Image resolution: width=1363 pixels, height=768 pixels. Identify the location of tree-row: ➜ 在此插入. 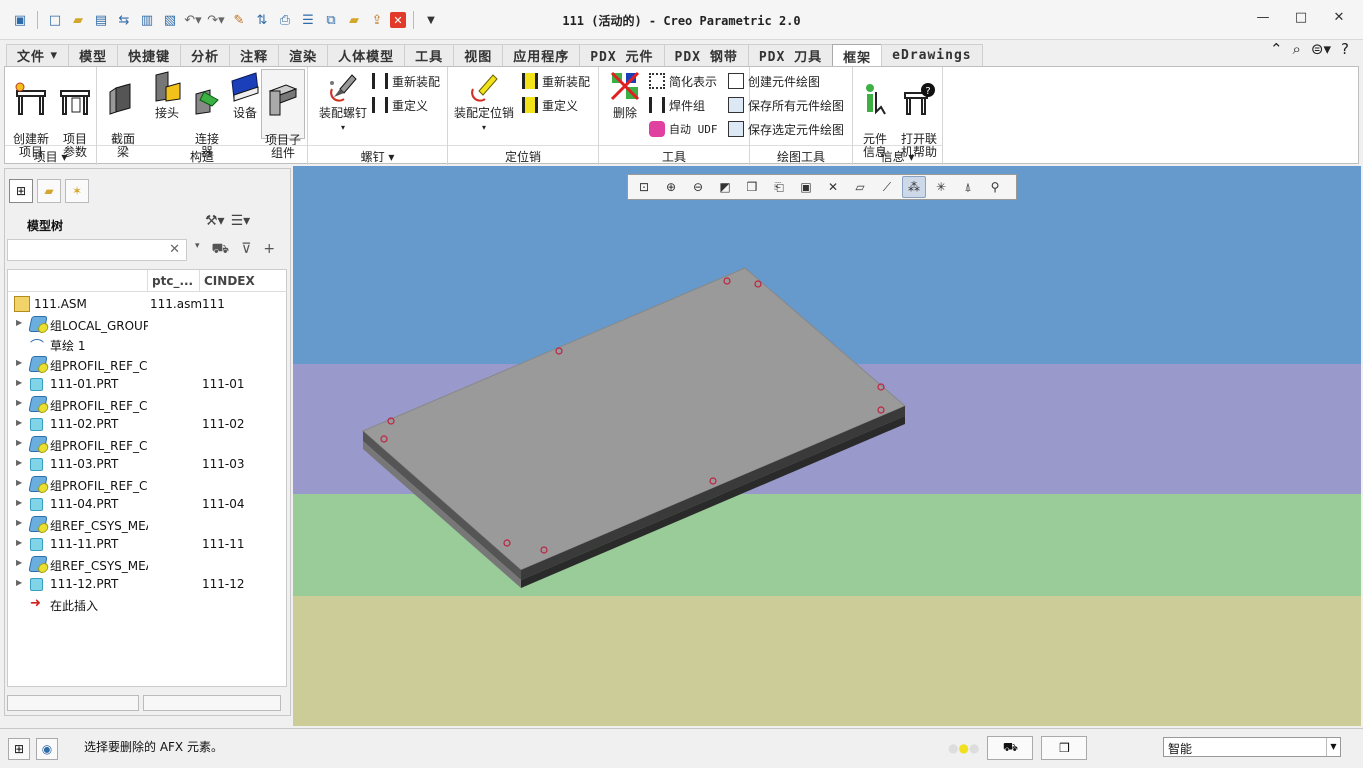
(147, 604).